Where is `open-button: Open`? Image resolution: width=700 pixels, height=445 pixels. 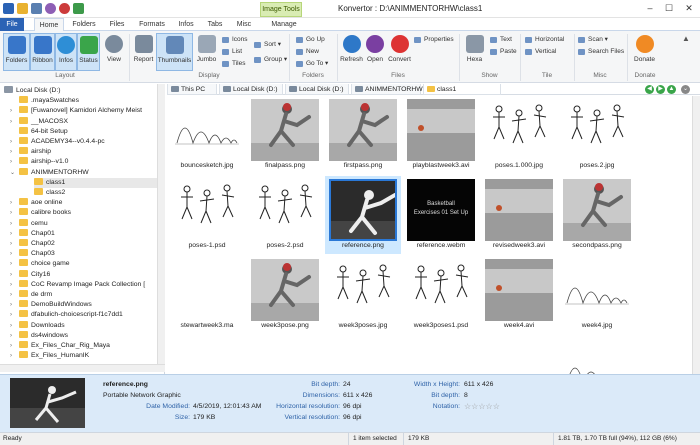 open-button: Open is located at coordinates (375, 52).